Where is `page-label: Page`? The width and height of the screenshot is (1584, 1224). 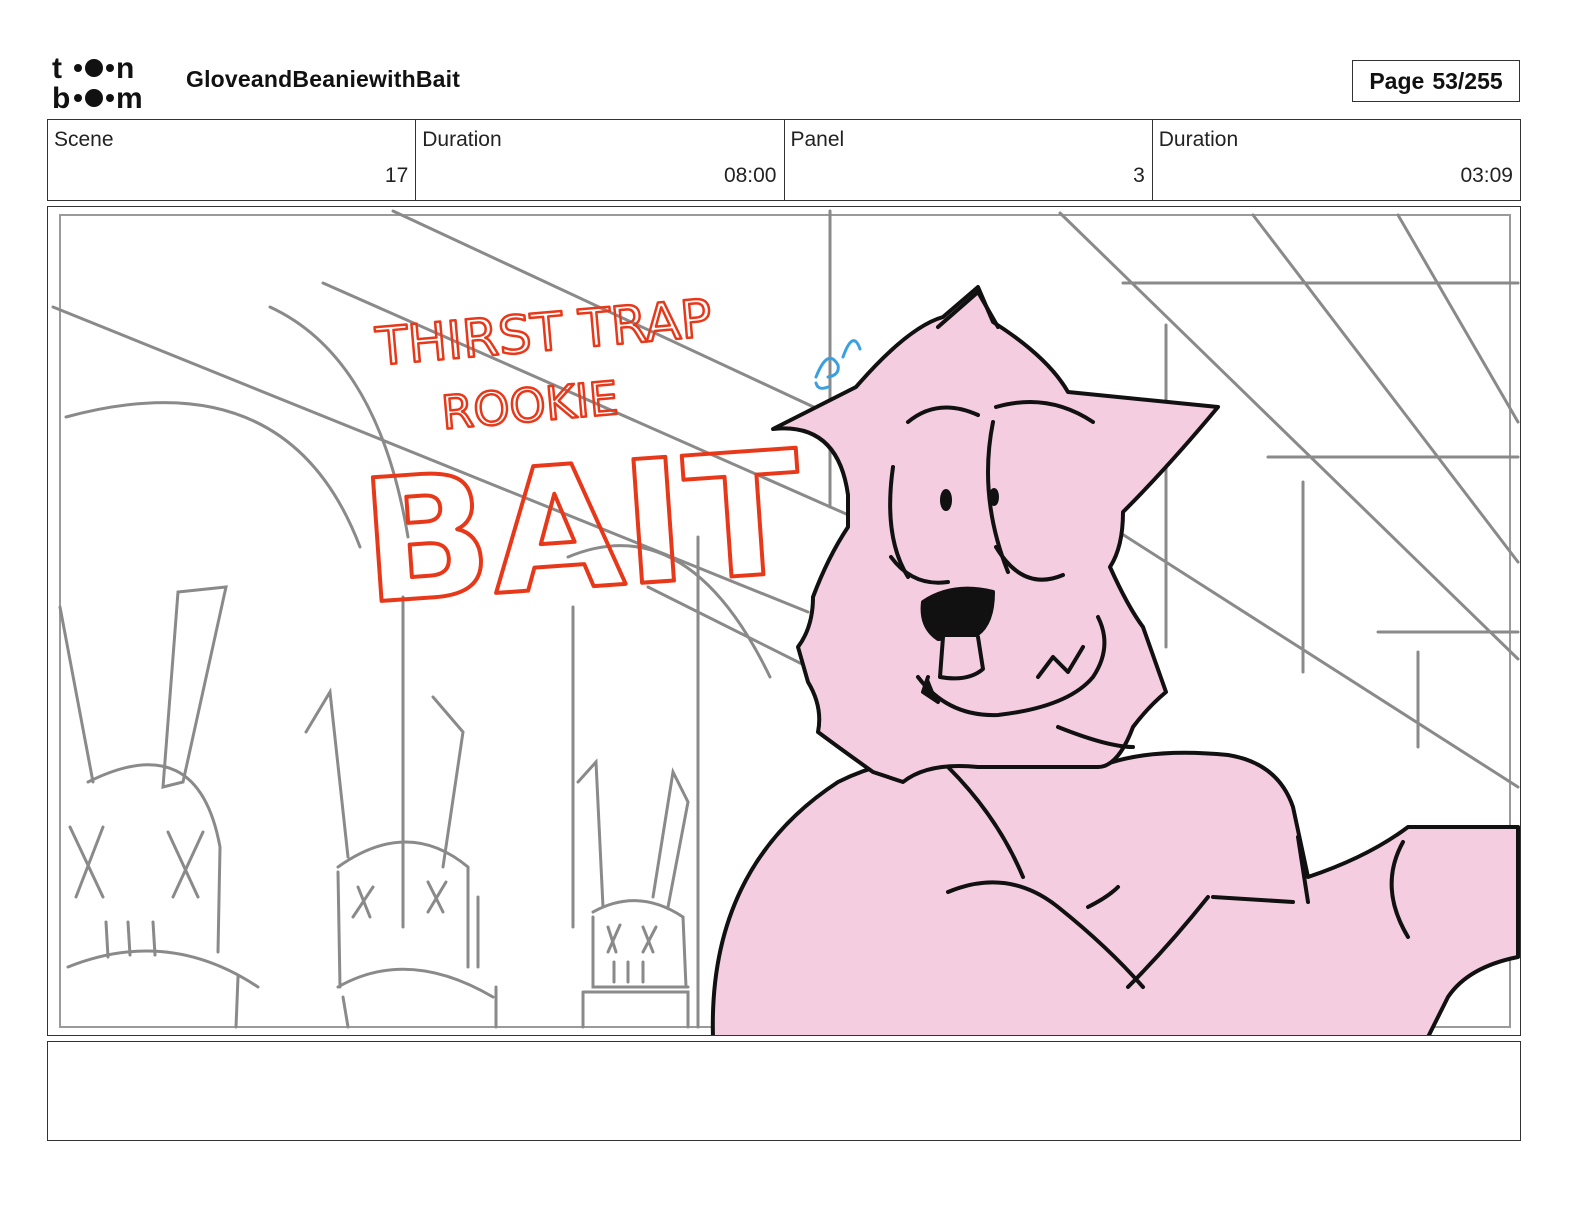
page-label: Page is located at coordinates (1397, 80).